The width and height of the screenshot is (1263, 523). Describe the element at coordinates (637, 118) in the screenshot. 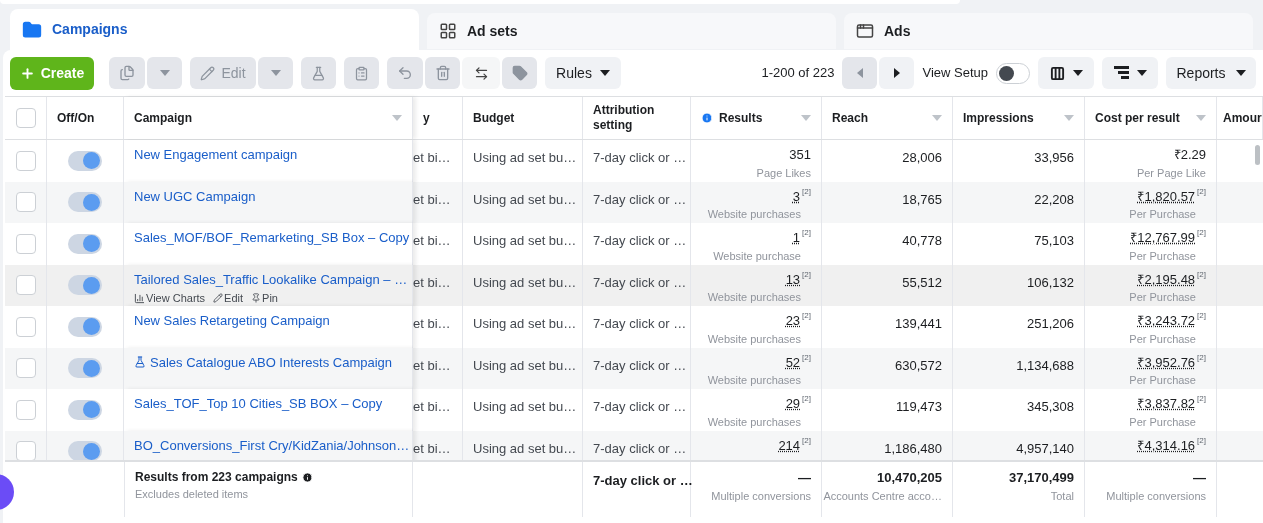

I see `column-header: Attribution setting` at that location.